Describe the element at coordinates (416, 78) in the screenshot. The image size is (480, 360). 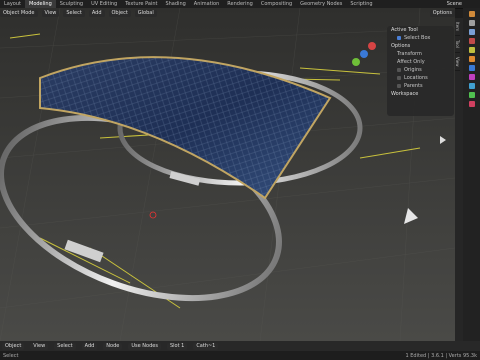
I see `locations-label: Locations` at that location.